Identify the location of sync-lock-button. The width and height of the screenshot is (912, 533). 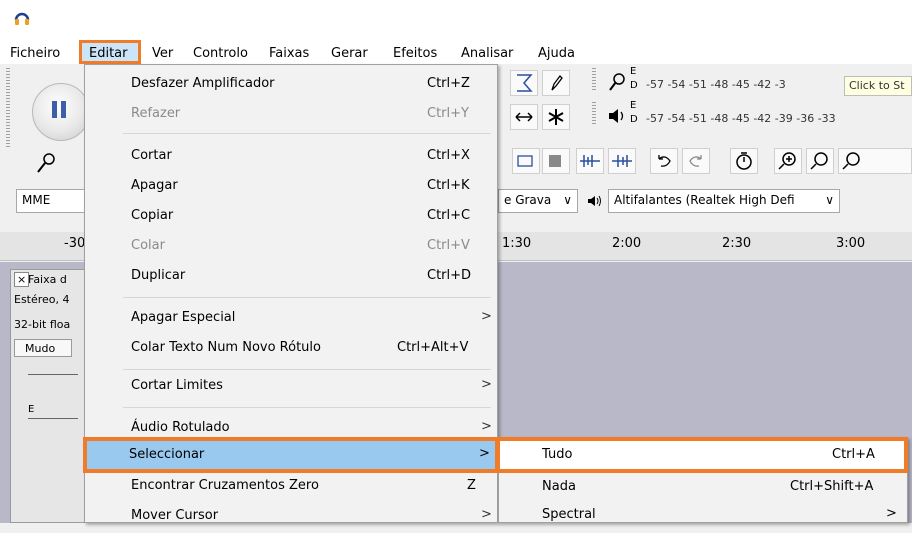
(744, 161).